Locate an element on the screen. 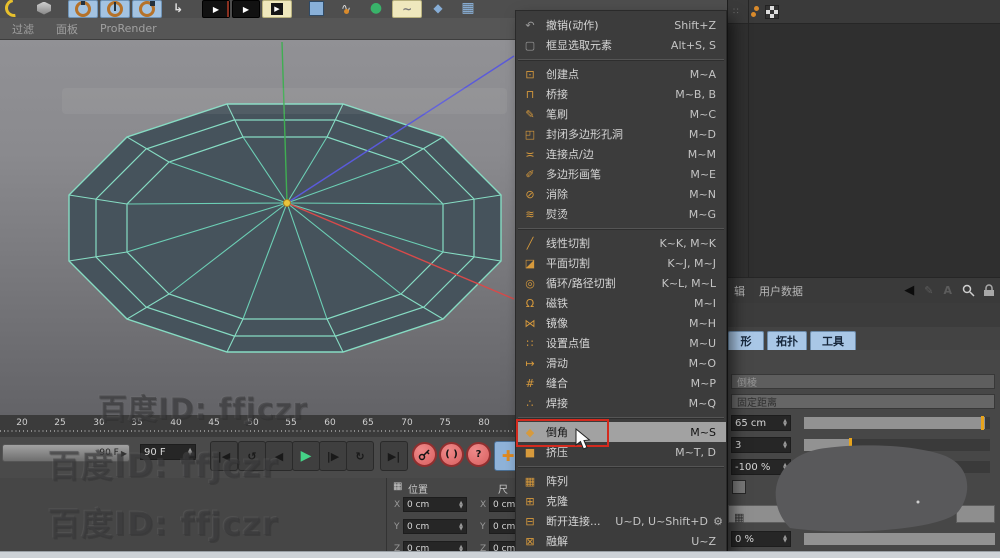 The image size is (1000, 558). render-region-icon-button: ▶ is located at coordinates (246, 9).